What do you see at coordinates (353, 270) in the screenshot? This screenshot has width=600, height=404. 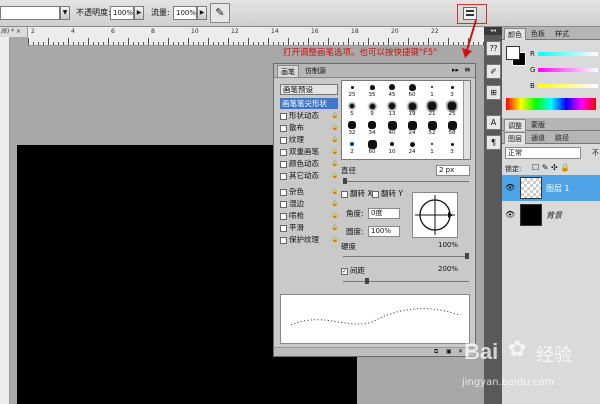 I see `spacing-toggle: ✓ 间距` at bounding box center [353, 270].